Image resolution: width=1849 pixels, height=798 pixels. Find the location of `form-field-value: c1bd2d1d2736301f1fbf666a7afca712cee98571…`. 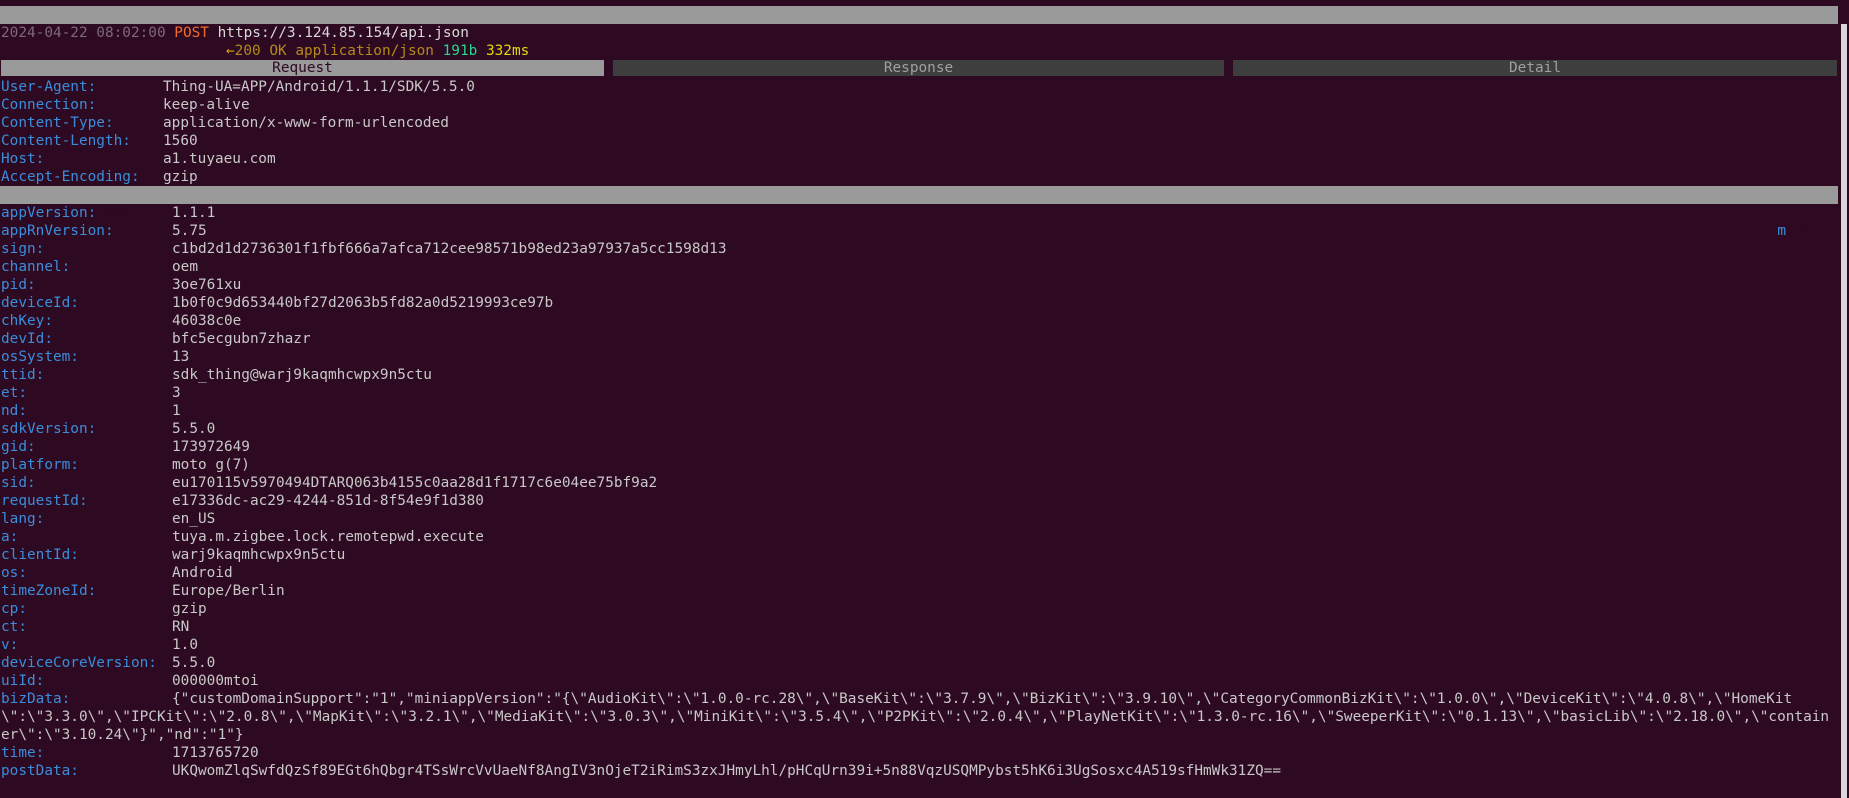

form-field-value: c1bd2d1d2736301f1fbf666a7afca712cee98571… is located at coordinates (449, 249).